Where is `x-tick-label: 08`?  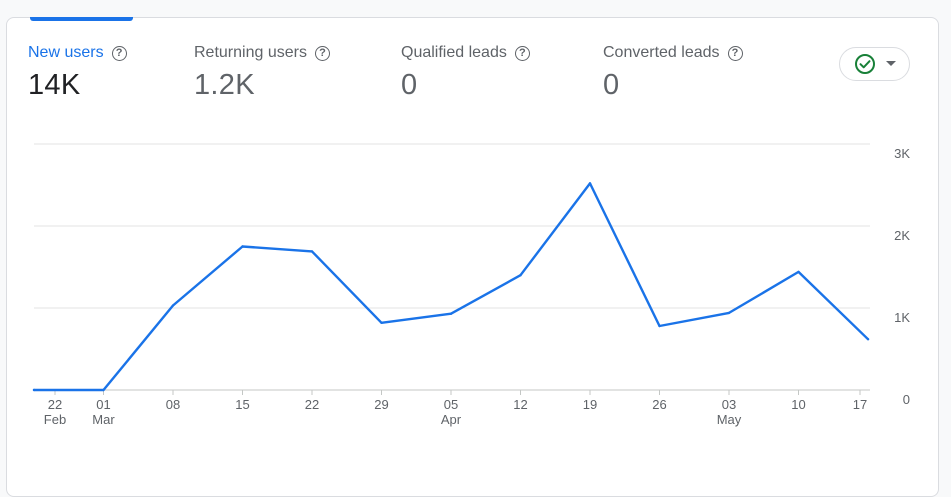 x-tick-label: 08 is located at coordinates (173, 404).